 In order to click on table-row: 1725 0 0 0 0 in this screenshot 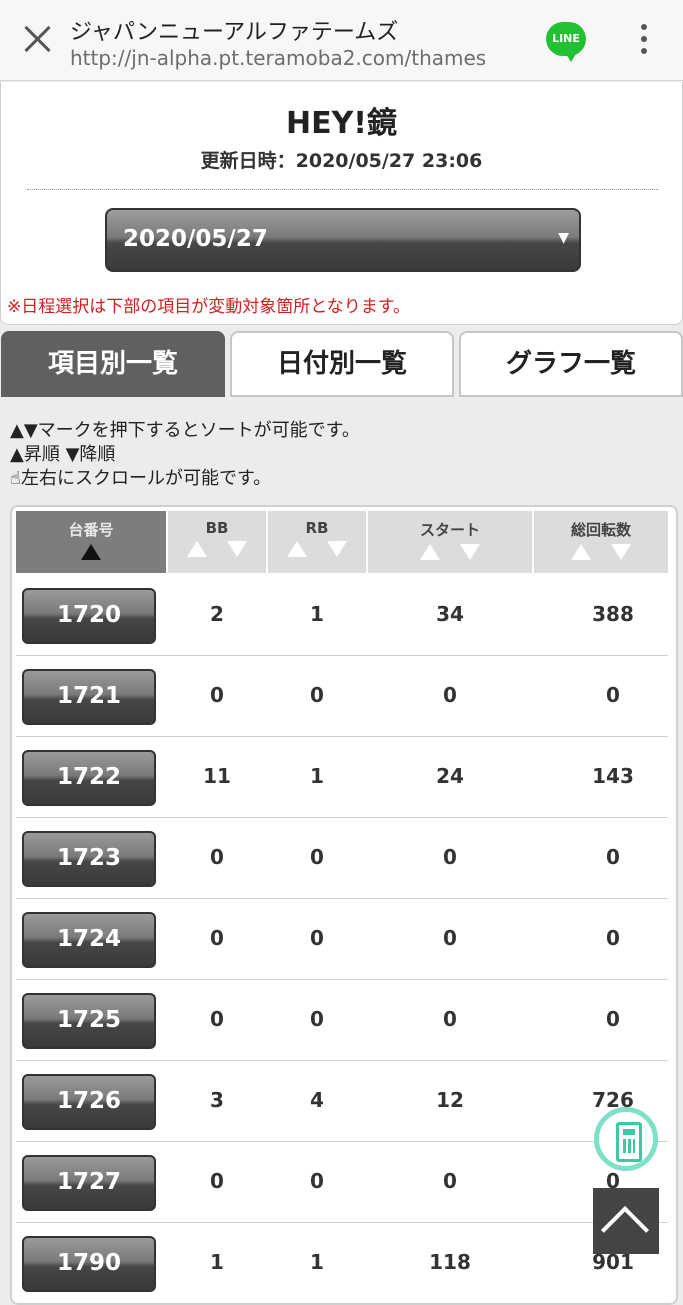, I will do `click(342, 1020)`.